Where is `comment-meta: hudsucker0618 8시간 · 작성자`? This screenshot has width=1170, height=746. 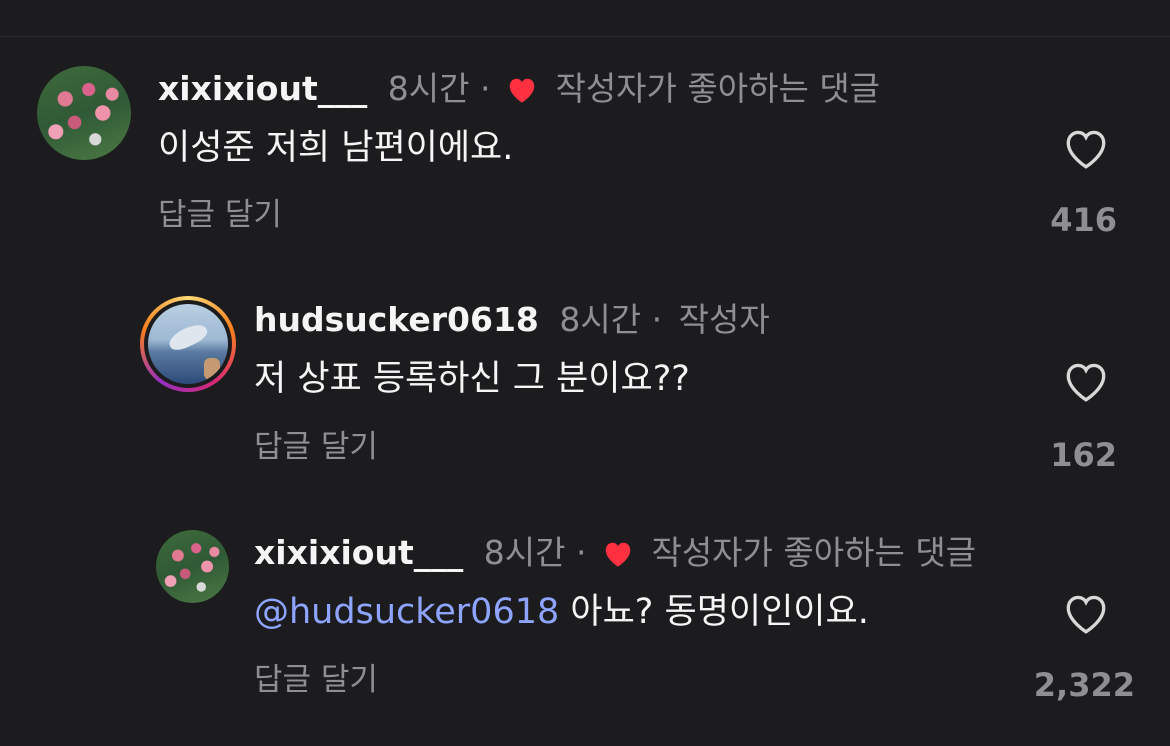 comment-meta: hudsucker0618 8시간 · 작성자 is located at coordinates (512, 320).